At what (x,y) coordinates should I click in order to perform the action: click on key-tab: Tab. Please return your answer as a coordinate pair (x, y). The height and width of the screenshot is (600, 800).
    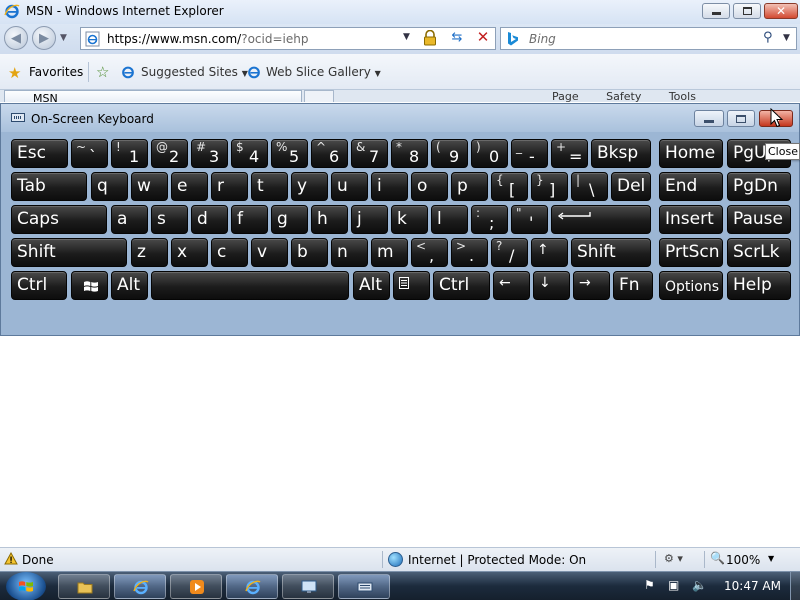
    Looking at the image, I should click on (49, 186).